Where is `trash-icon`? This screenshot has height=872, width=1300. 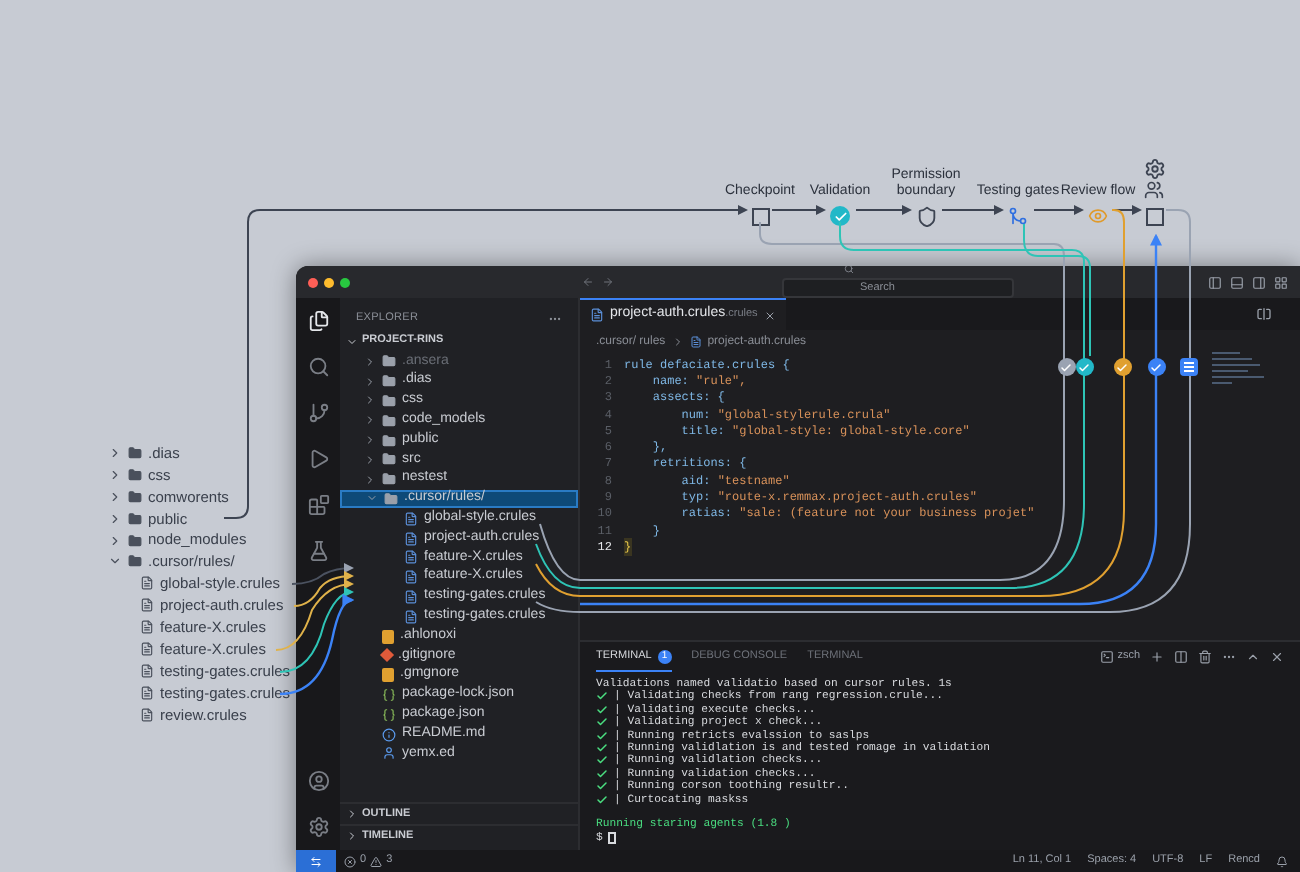 trash-icon is located at coordinates (1205, 657).